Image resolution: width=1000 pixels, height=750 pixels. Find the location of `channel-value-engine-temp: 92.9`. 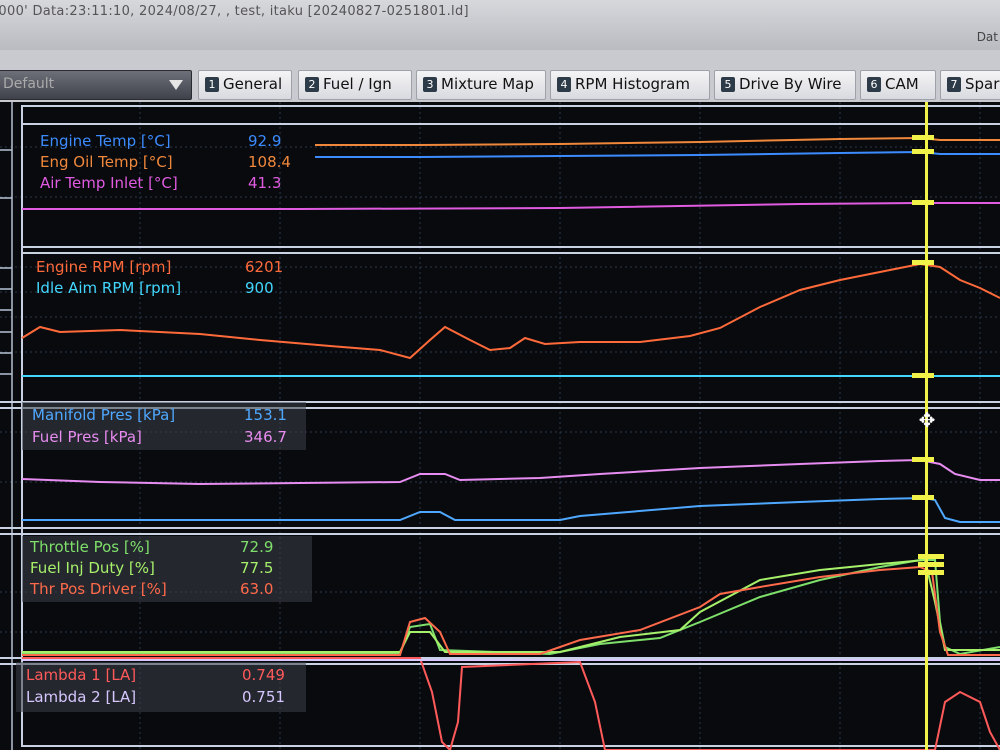

channel-value-engine-temp: 92.9 is located at coordinates (265, 141).